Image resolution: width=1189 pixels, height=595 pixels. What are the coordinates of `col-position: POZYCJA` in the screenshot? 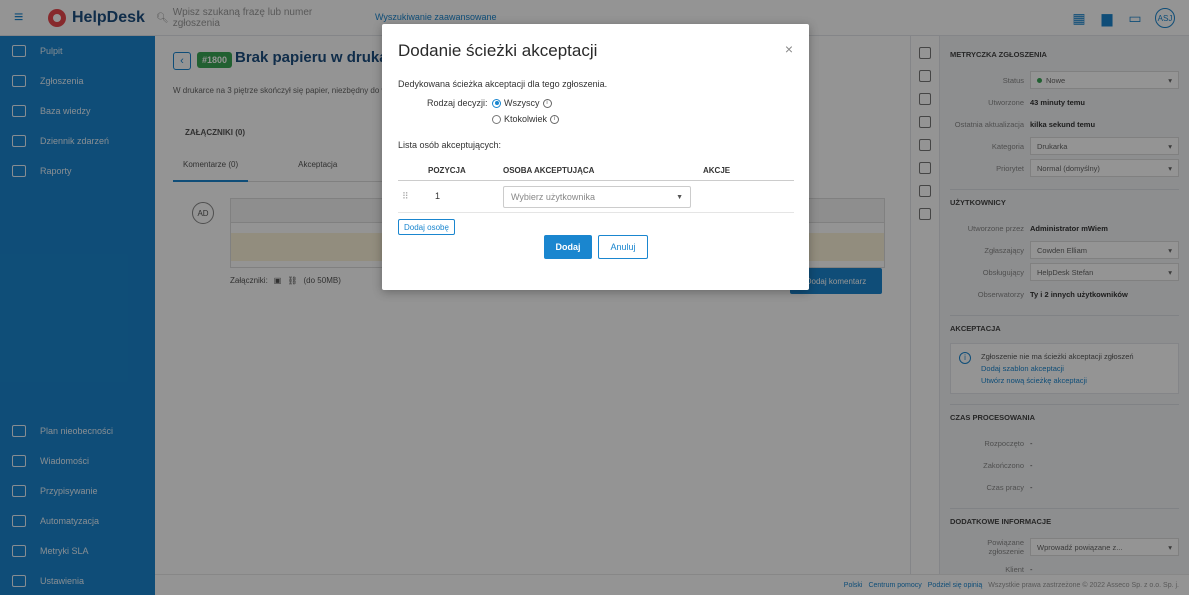 It's located at (447, 170).